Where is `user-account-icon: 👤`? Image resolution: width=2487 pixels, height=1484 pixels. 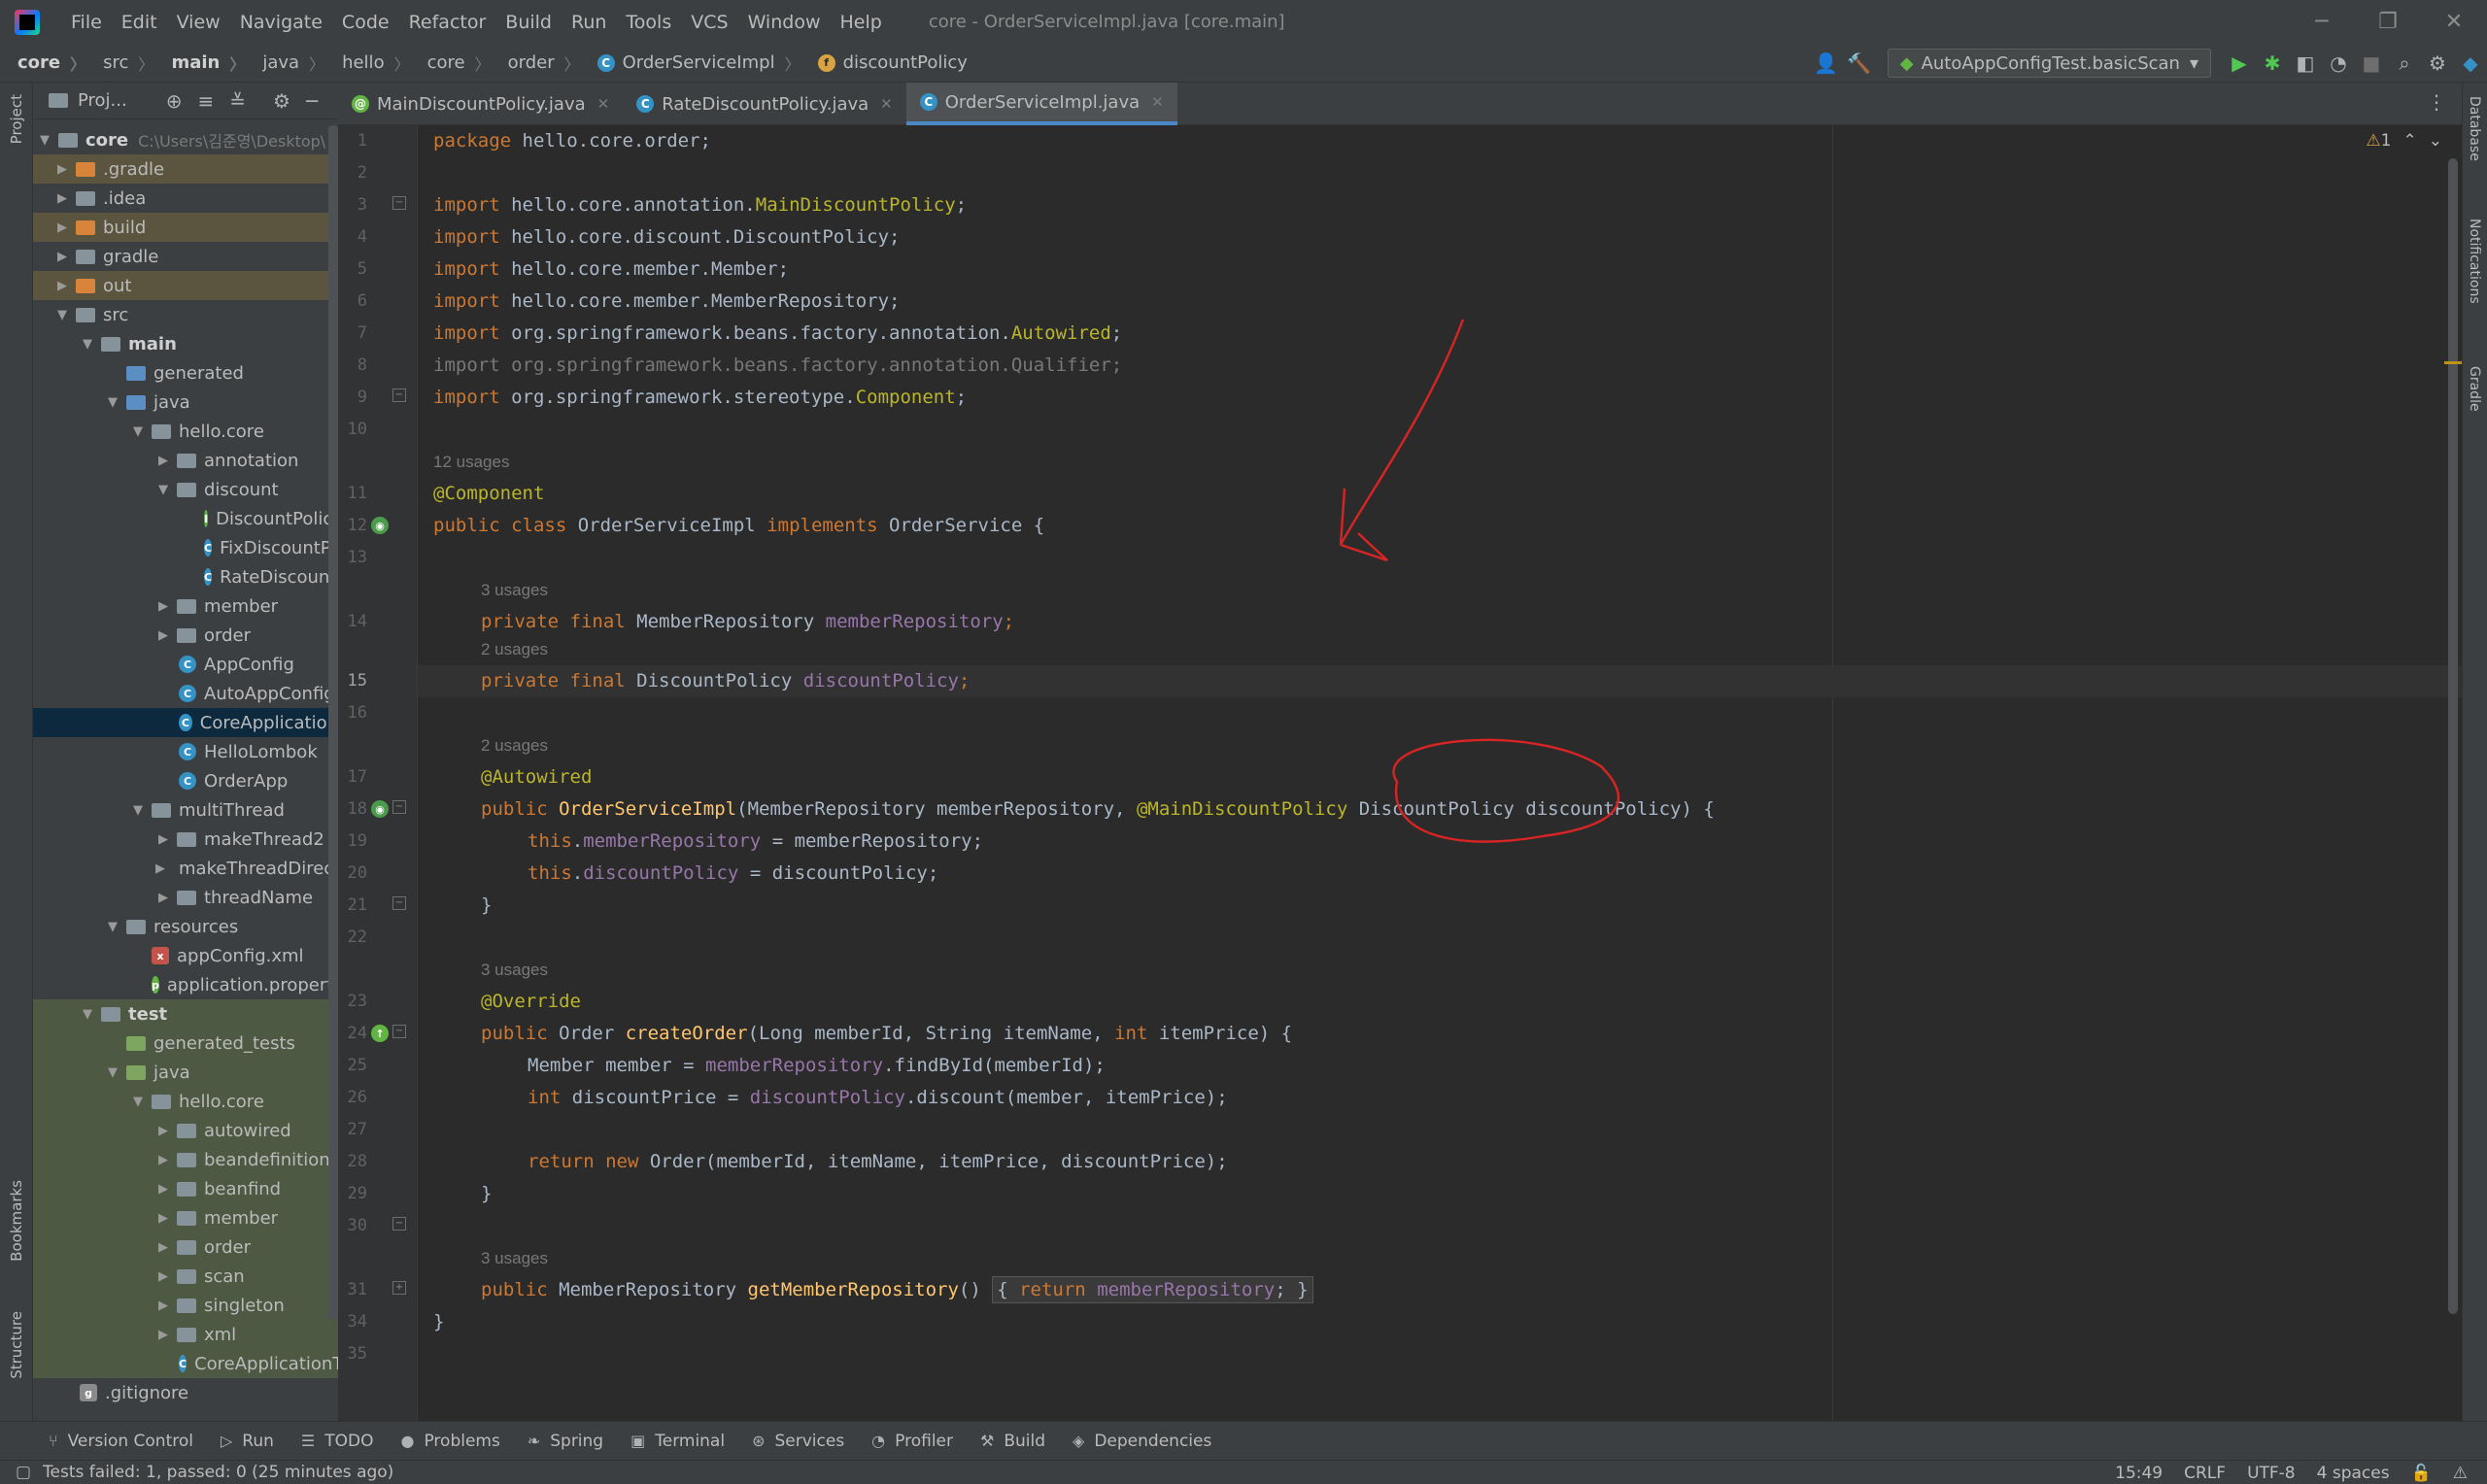 user-account-icon: 👤 is located at coordinates (1826, 64).